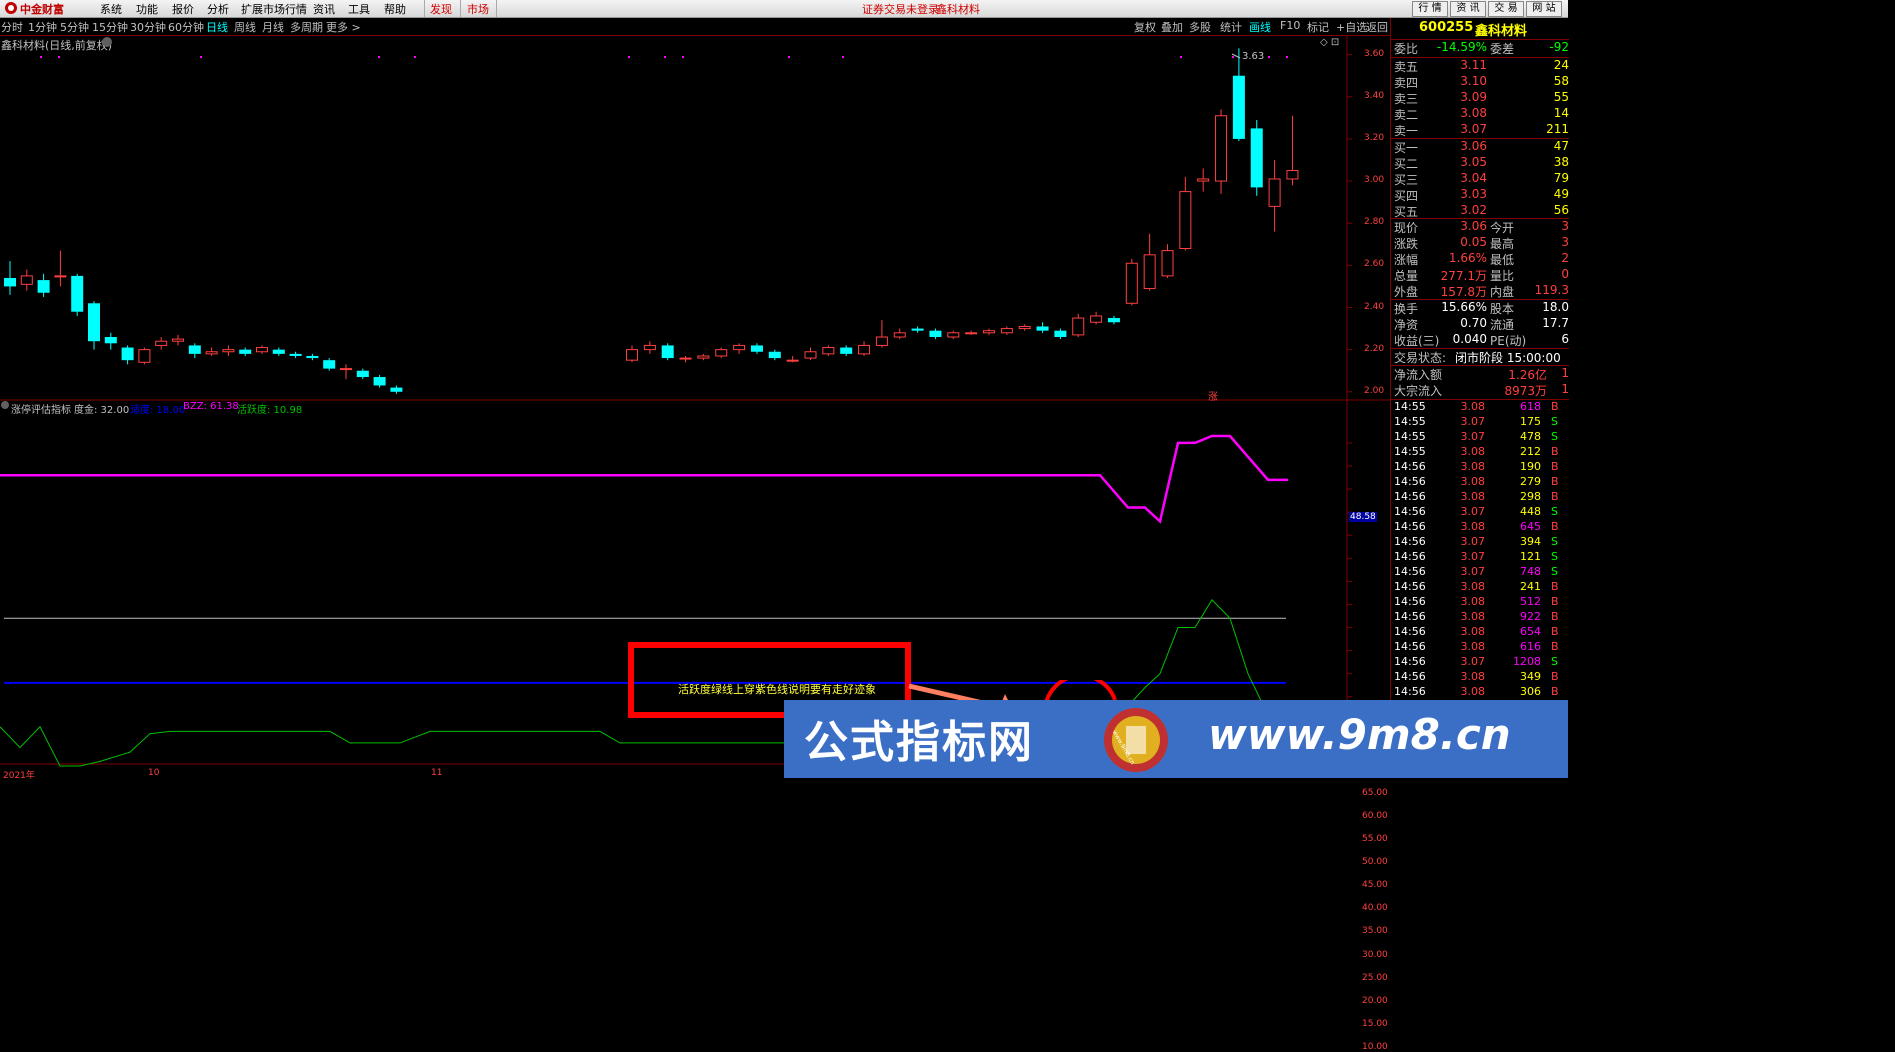  Describe the element at coordinates (1145, 27) in the screenshot. I see `tool-restore-right: 复权` at that location.